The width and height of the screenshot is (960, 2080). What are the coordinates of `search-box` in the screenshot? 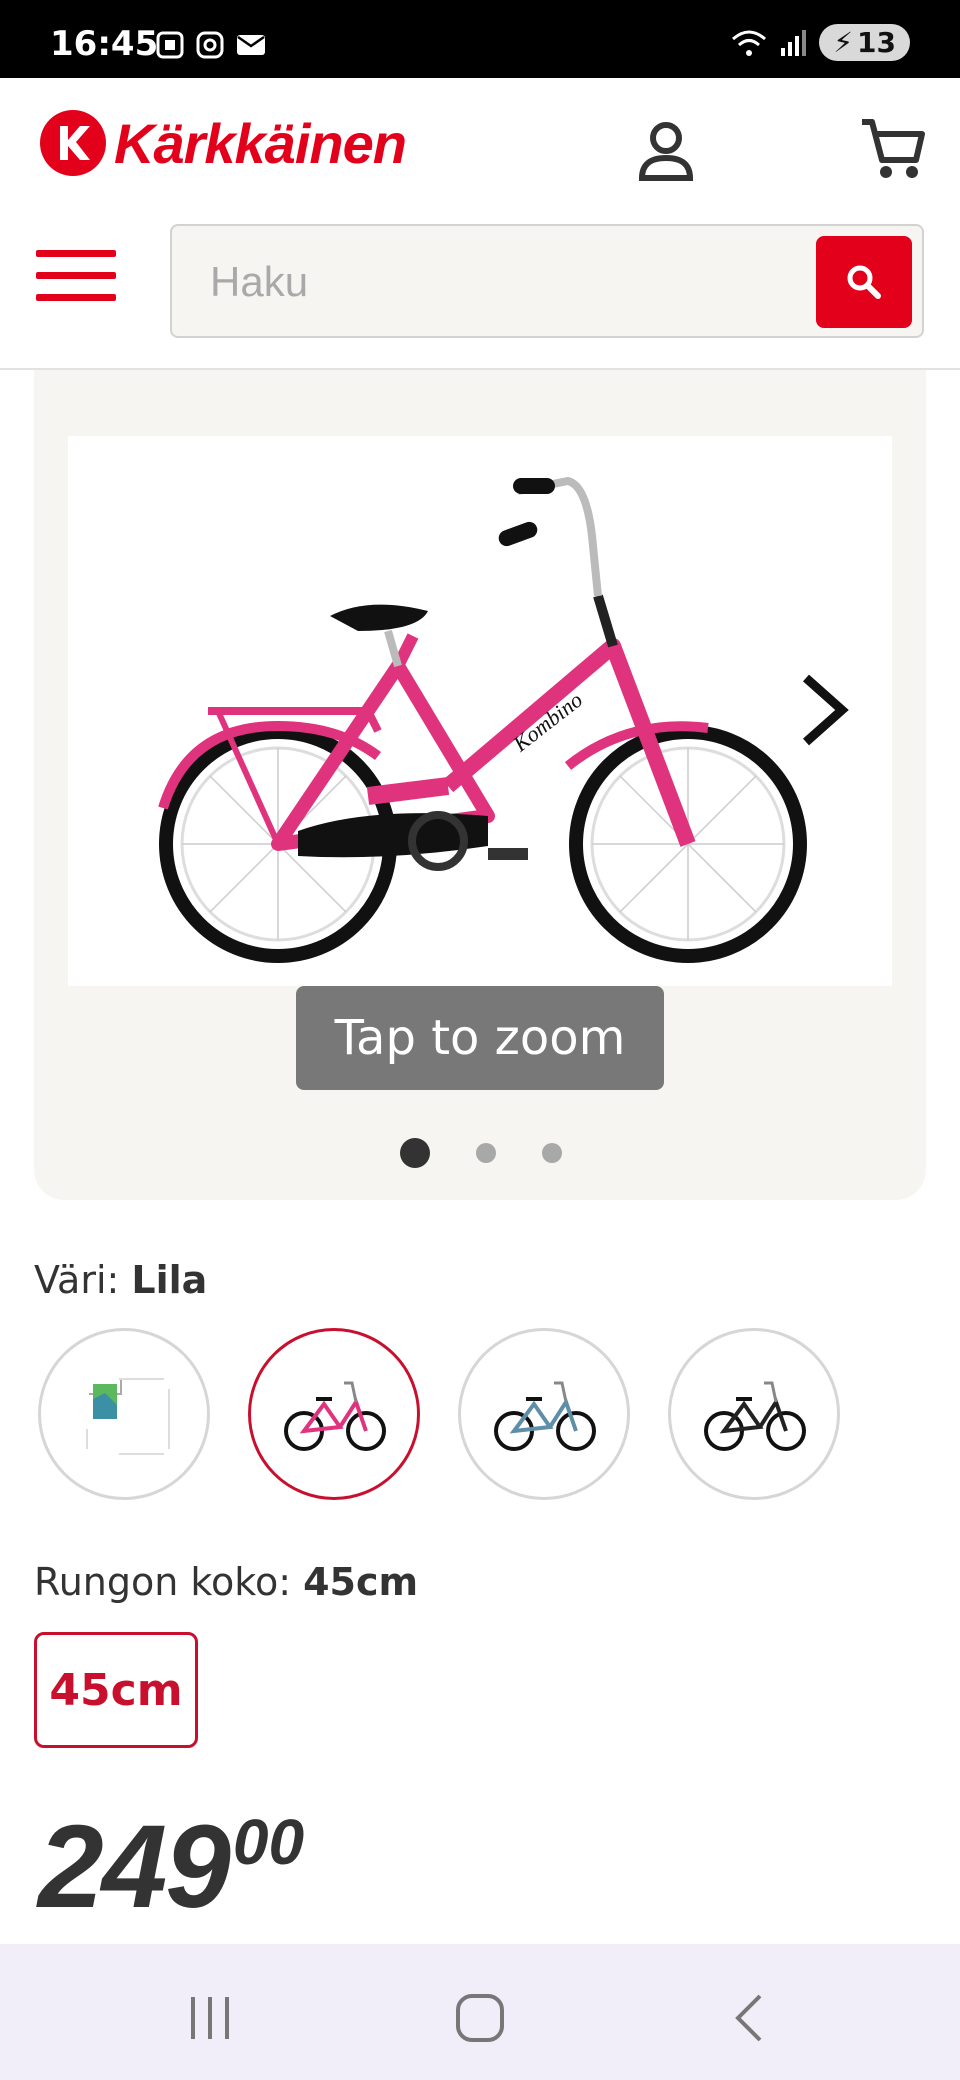 It's located at (547, 281).